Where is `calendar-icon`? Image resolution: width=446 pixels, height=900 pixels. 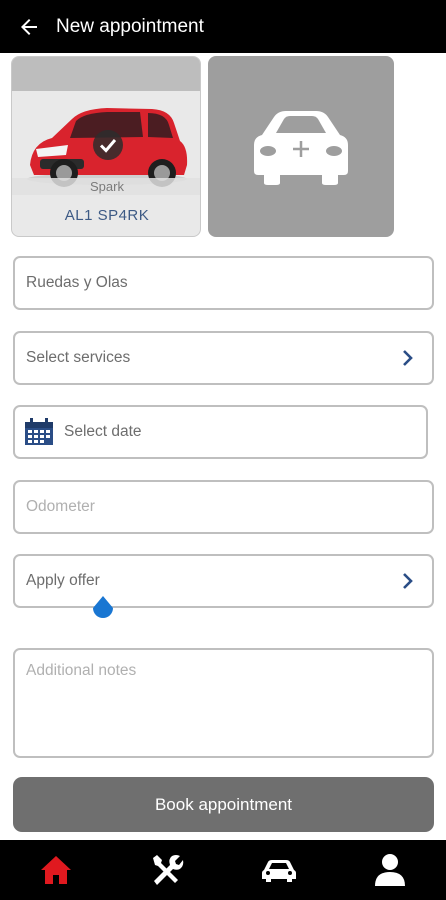
calendar-icon is located at coordinates (39, 431).